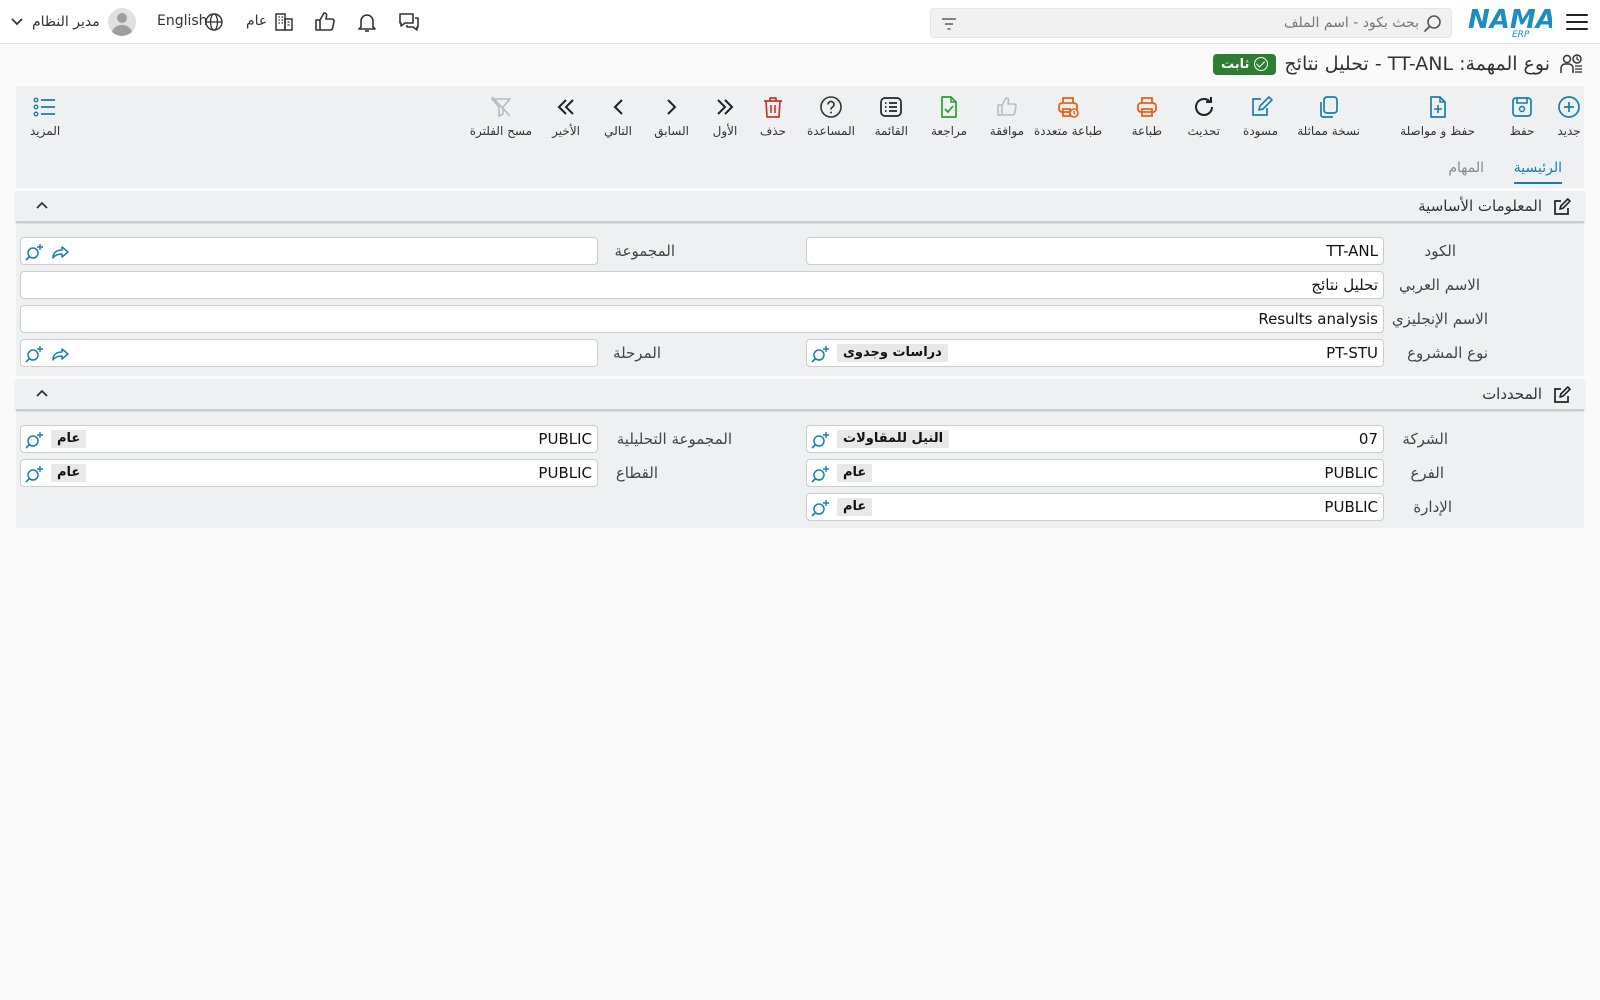 The width and height of the screenshot is (1600, 1000). Describe the element at coordinates (1328, 121) in the screenshot. I see `duplicate-button: نسخة مماثلة` at that location.